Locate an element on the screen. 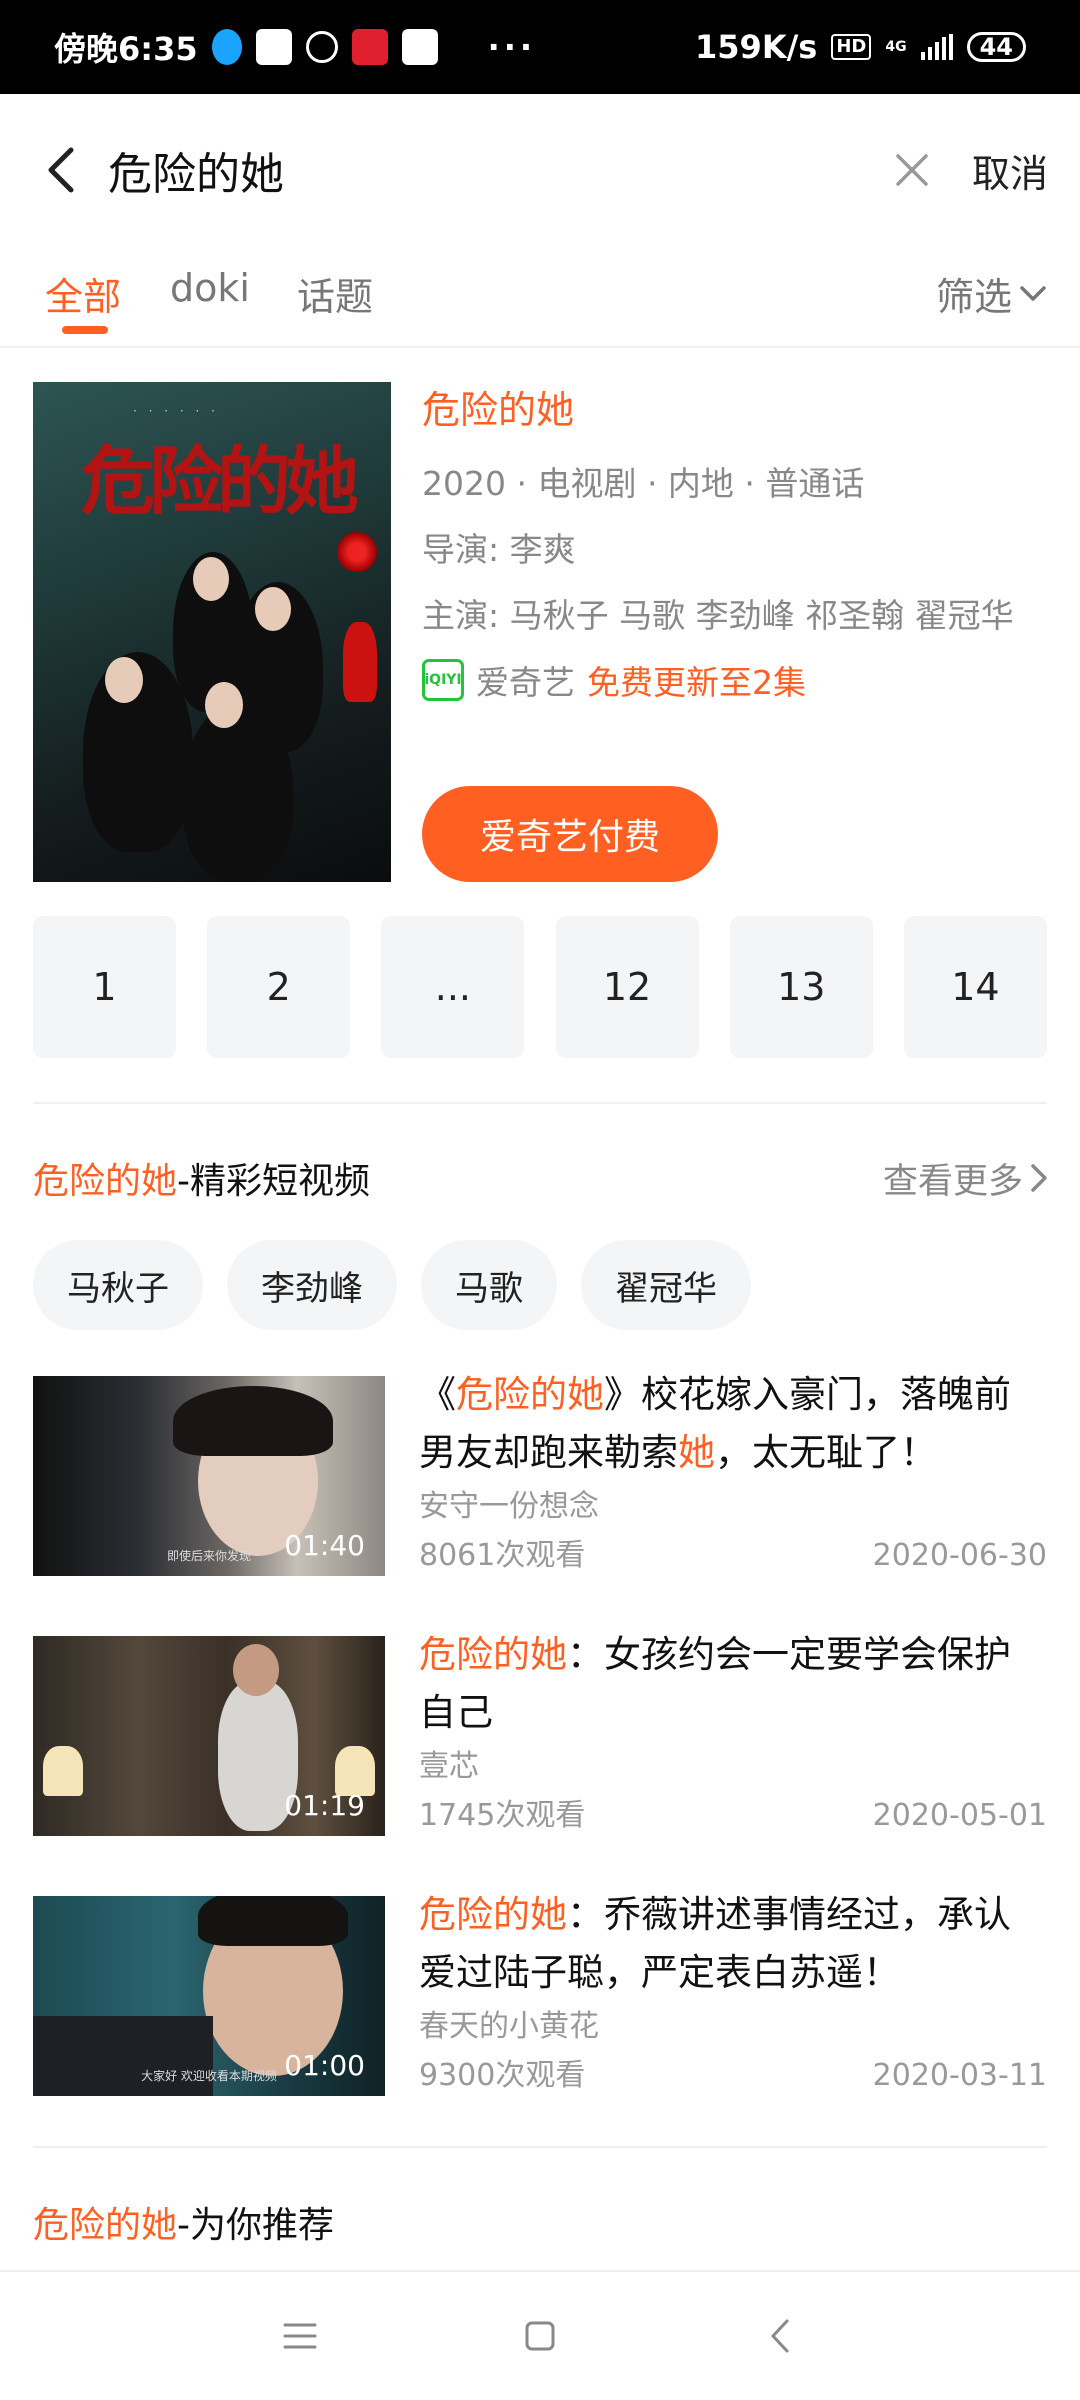 The image size is (1080, 2400). signal-icon is located at coordinates (936, 47).